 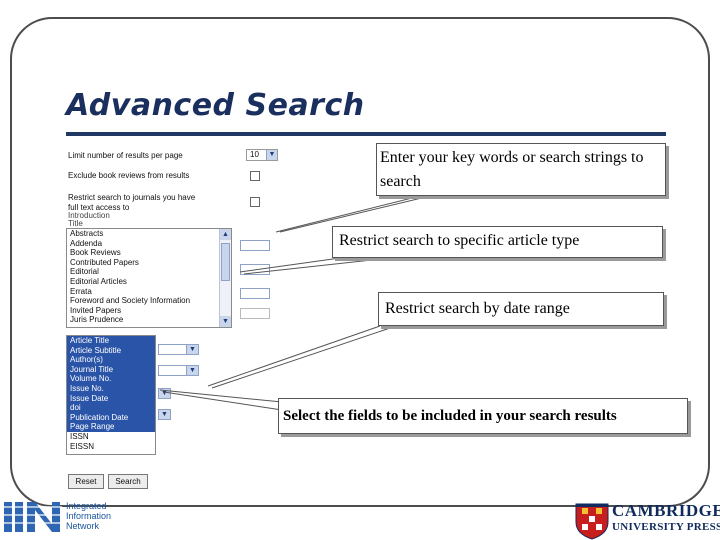 I want to click on cambridge-logo-text: CAMBRIDGE UNIVERSITY PRESS, so click(x=666, y=518).